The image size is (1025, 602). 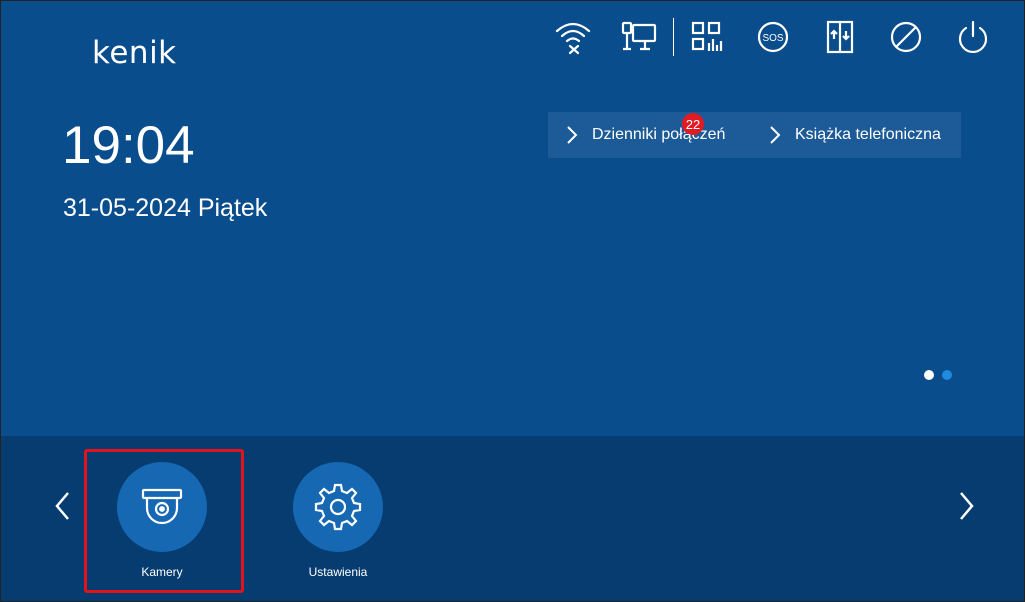 What do you see at coordinates (754, 135) in the screenshot?
I see `quick-links-bar: Dzienniki połączeń Książka telefoniczna` at bounding box center [754, 135].